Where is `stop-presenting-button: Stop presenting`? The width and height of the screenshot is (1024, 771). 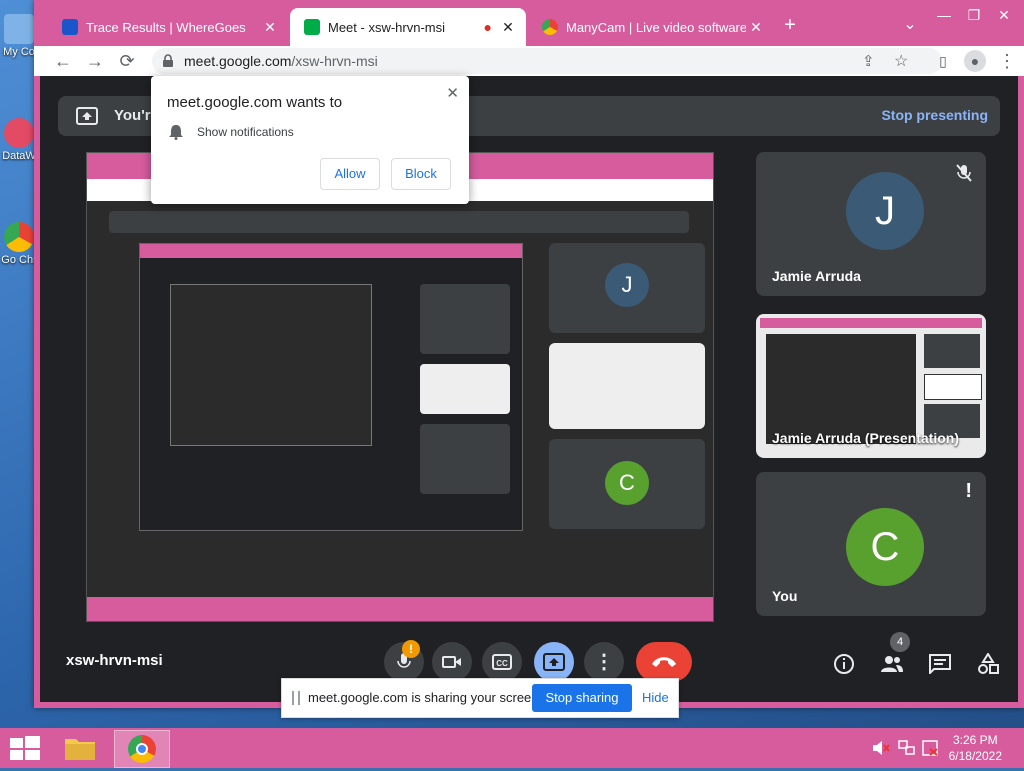
stop-presenting-button: Stop presenting is located at coordinates (934, 115).